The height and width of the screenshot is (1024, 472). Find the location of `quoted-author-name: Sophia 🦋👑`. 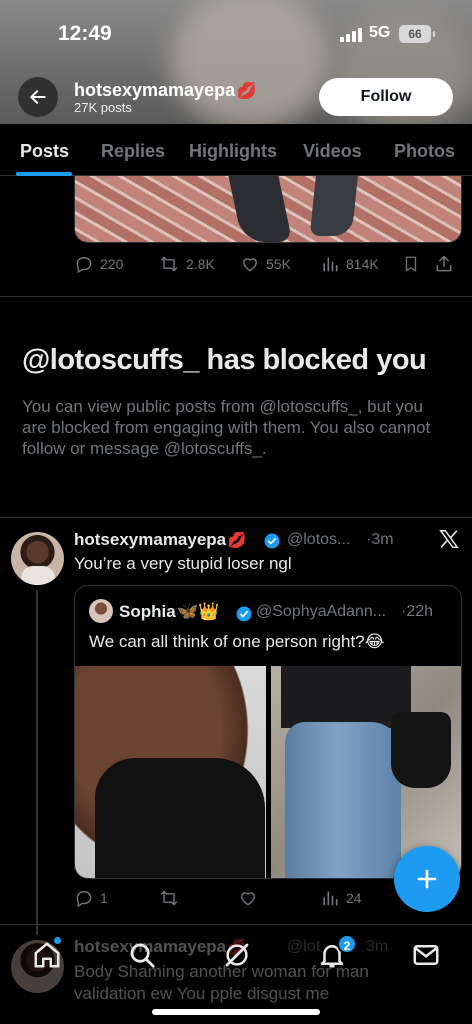

quoted-author-name: Sophia 🦋👑 is located at coordinates (169, 611).